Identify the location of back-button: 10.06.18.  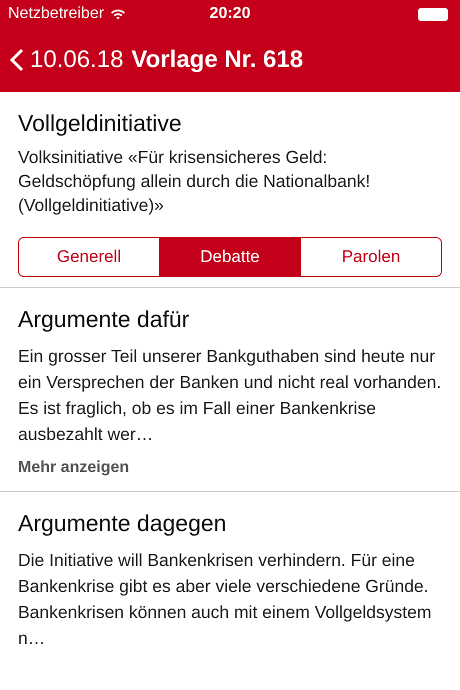
(67, 60).